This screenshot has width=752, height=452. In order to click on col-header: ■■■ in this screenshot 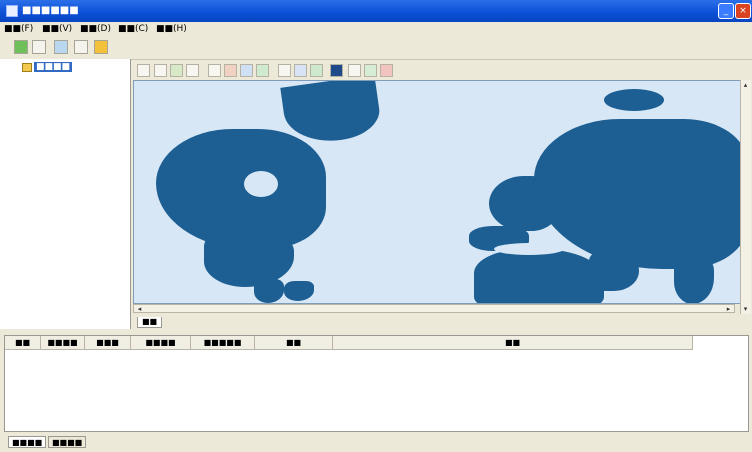, I will do `click(108, 342)`.